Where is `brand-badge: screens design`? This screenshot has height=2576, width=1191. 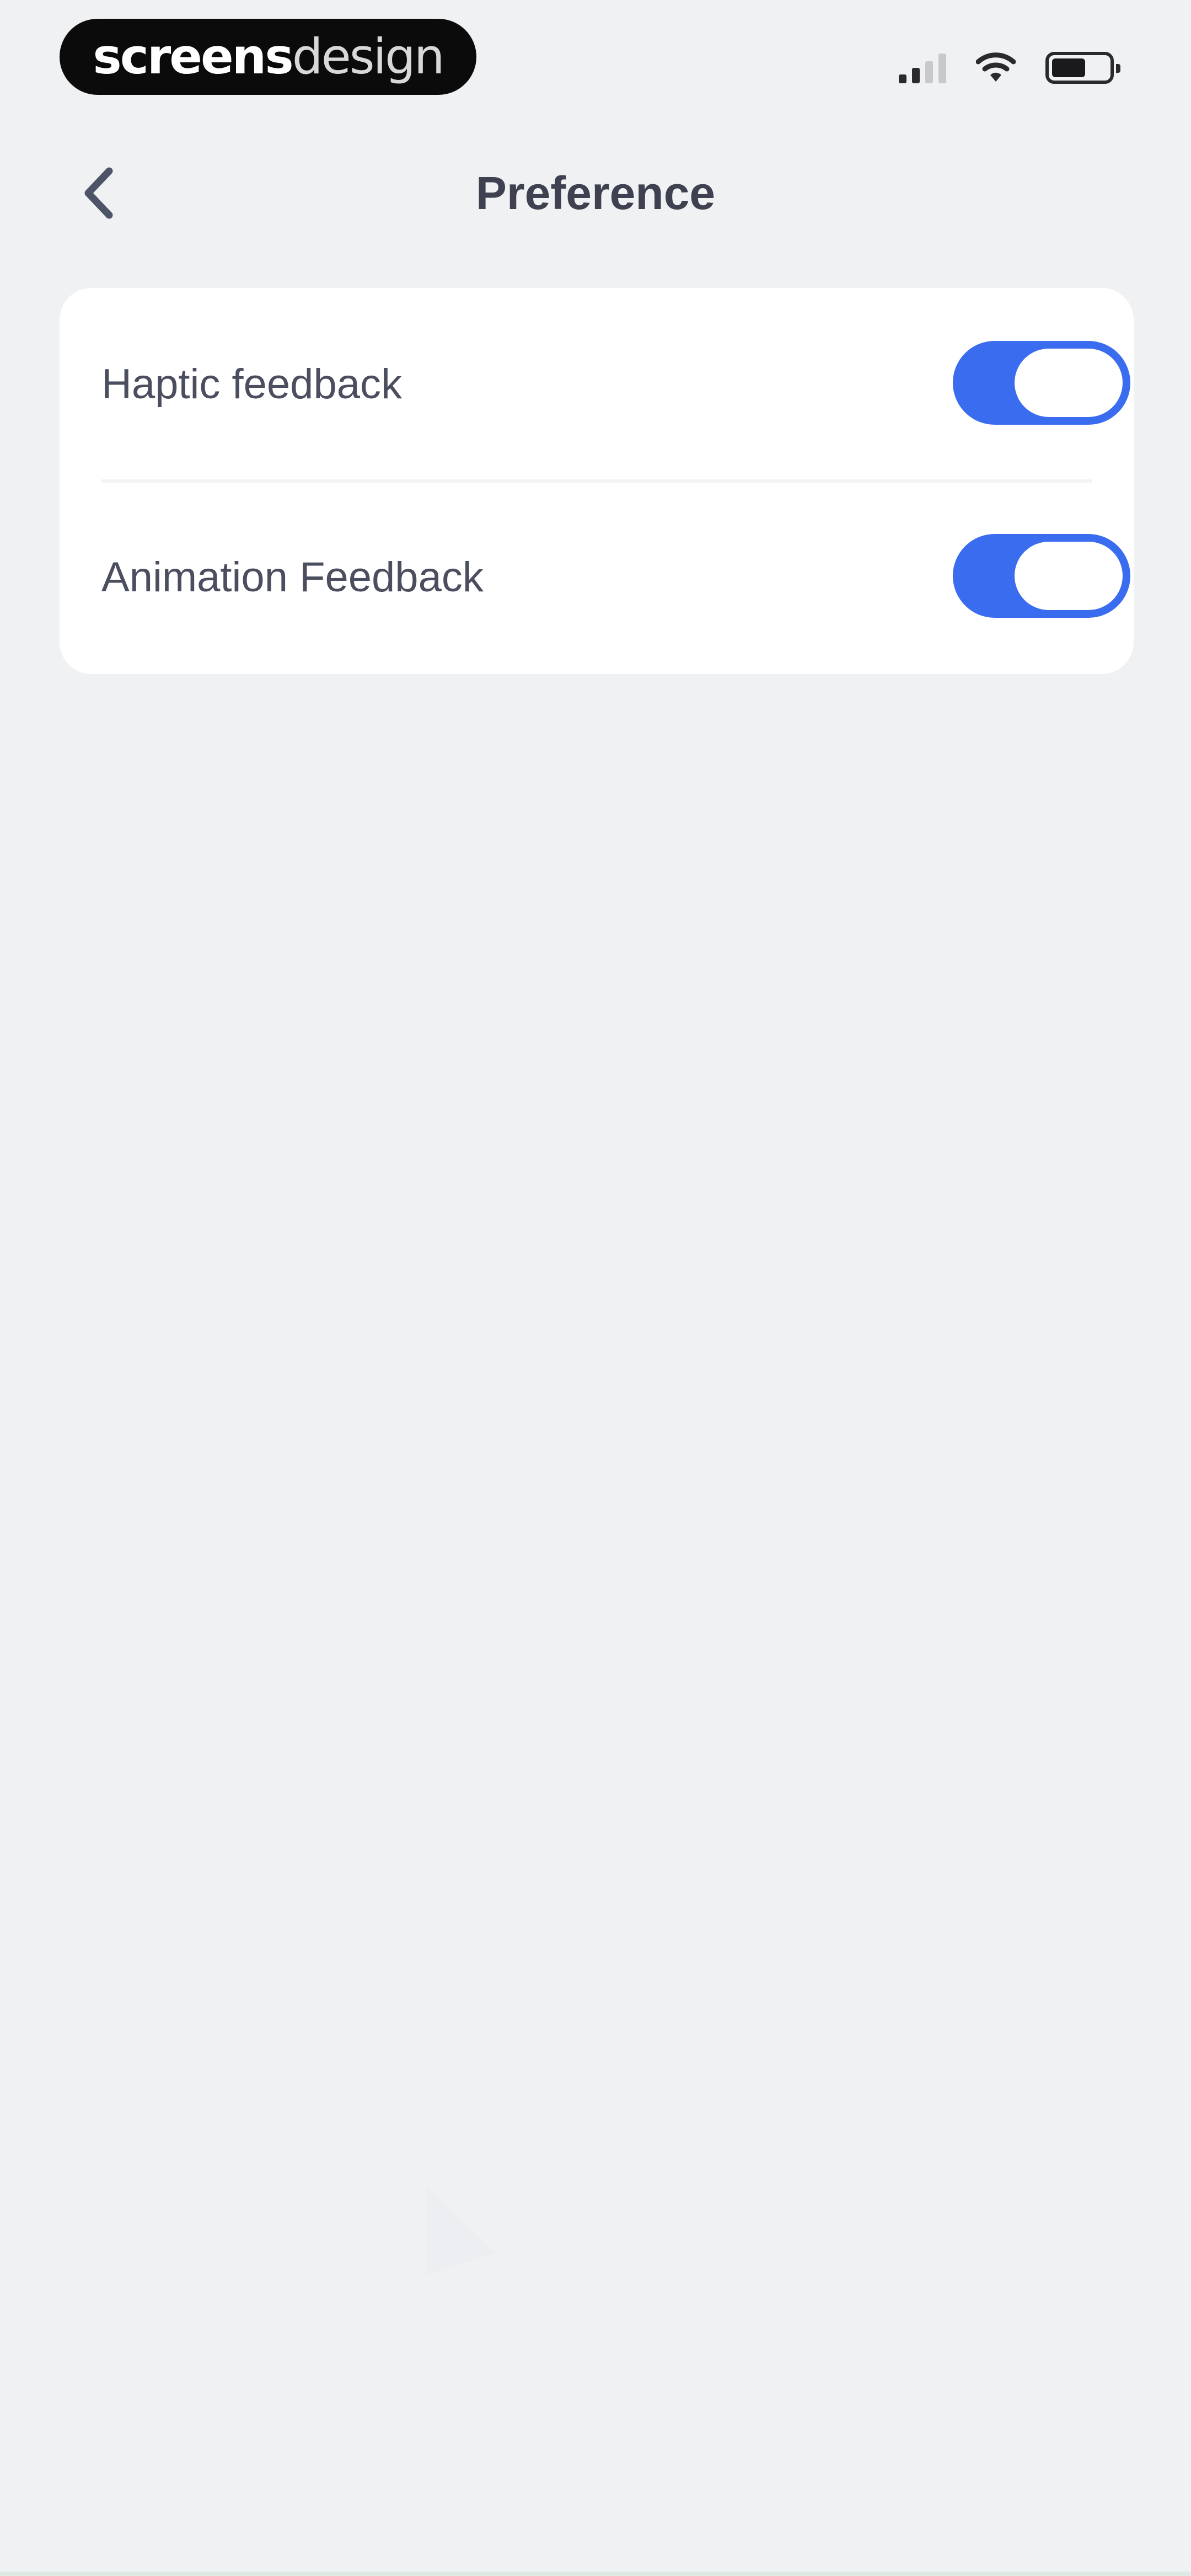
brand-badge: screens design is located at coordinates (268, 57).